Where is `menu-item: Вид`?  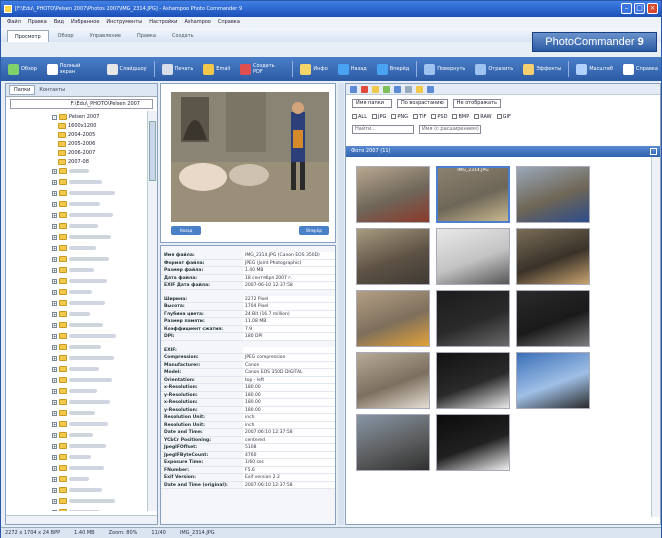
menu-item: Вид is located at coordinates (59, 22).